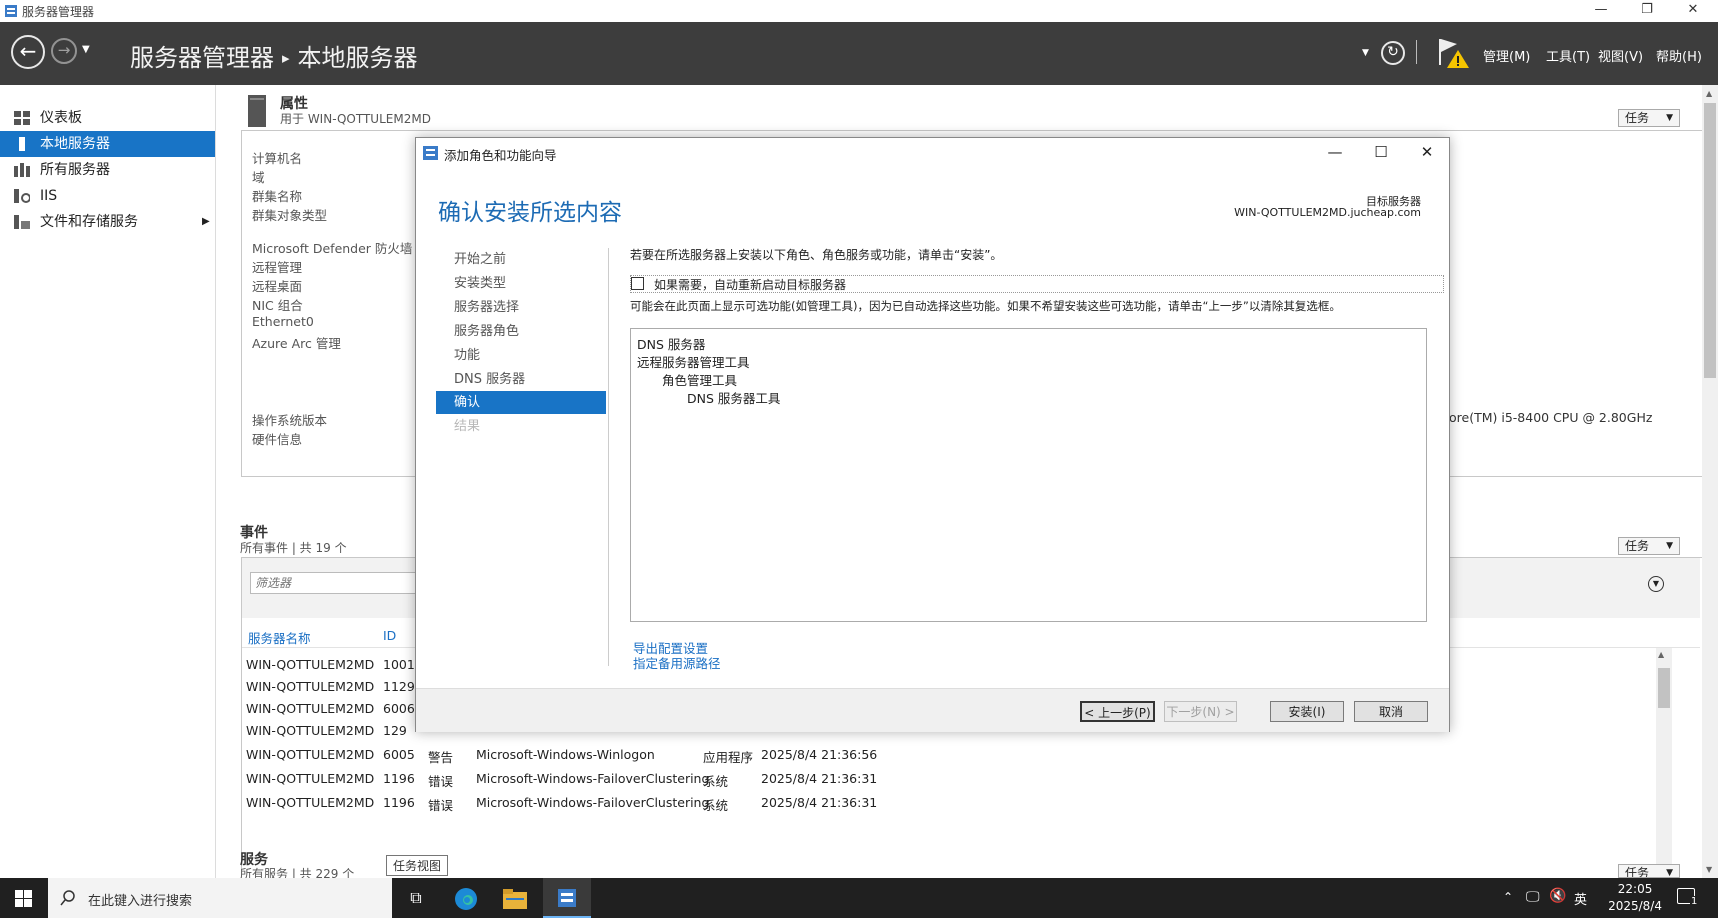  Describe the element at coordinates (1664, 771) in the screenshot. I see `events-scrollbar: ▲ ▼` at that location.